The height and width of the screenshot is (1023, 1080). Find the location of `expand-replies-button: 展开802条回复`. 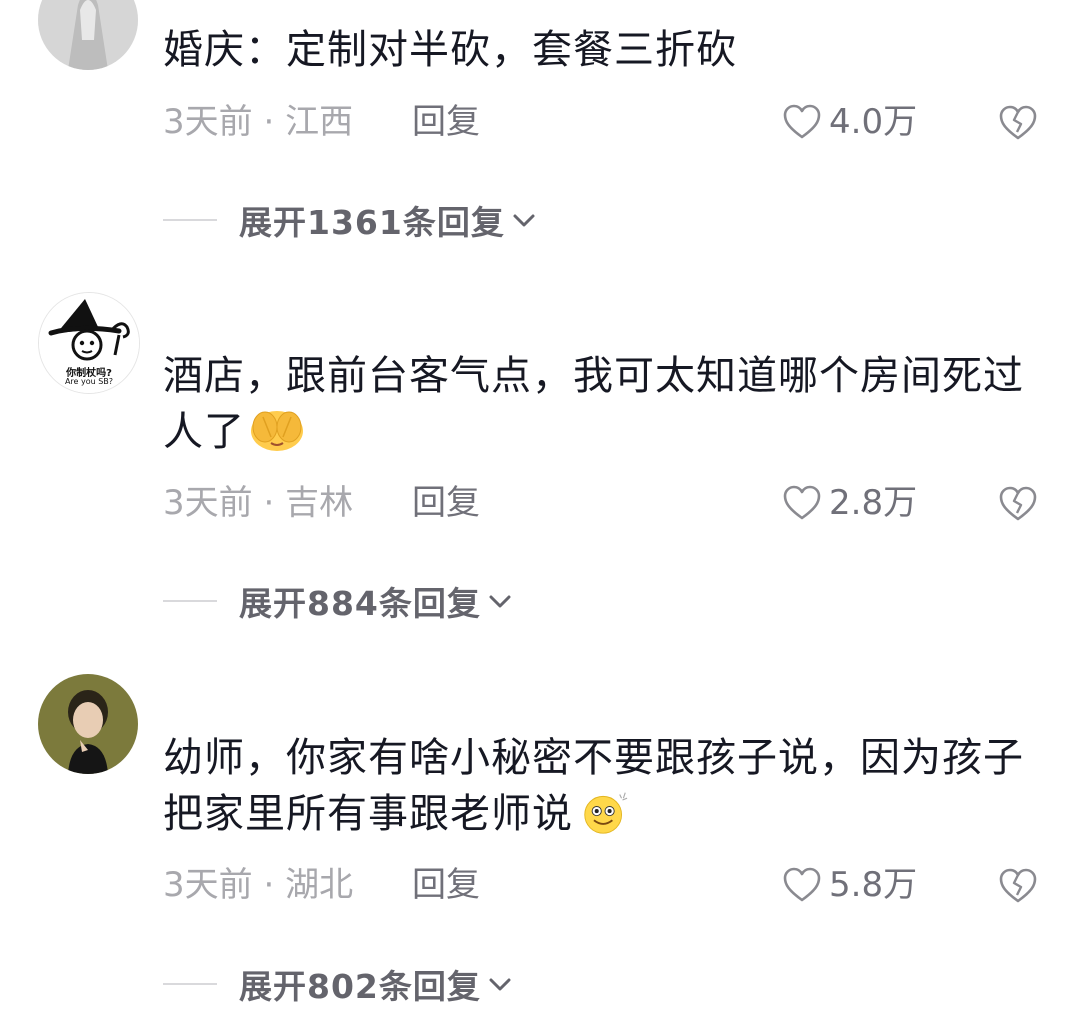

expand-replies-button: 展开802条回复 is located at coordinates (339, 984).